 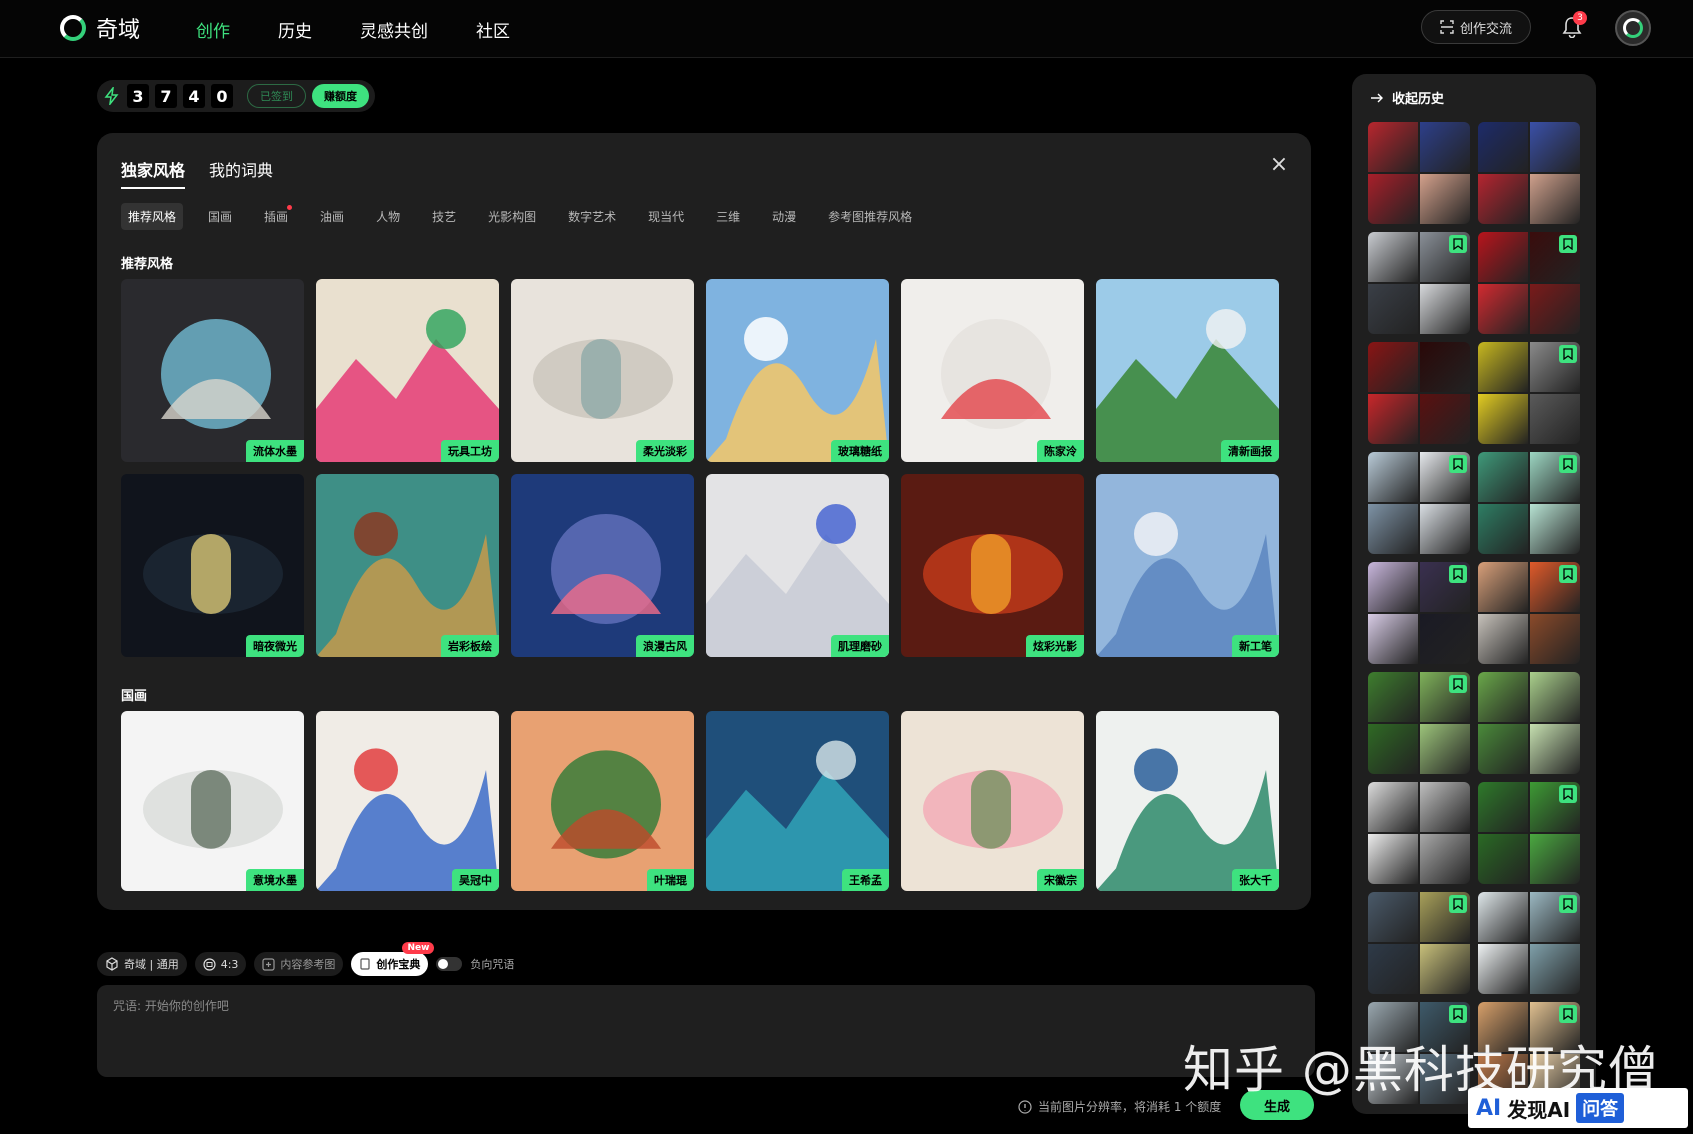 What do you see at coordinates (308, 964) in the screenshot?
I see `reference-image-label: 内容参考图` at bounding box center [308, 964].